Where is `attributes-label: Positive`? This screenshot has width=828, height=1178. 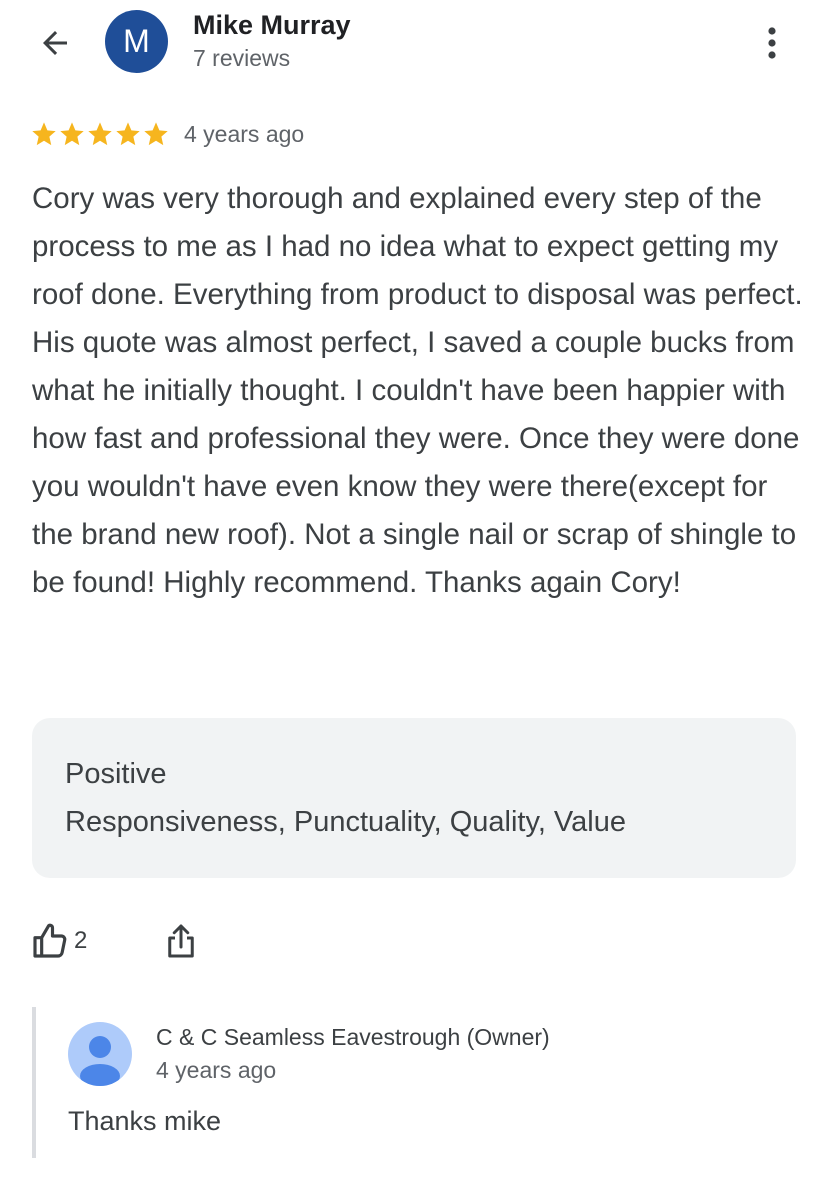 attributes-label: Positive is located at coordinates (116, 774).